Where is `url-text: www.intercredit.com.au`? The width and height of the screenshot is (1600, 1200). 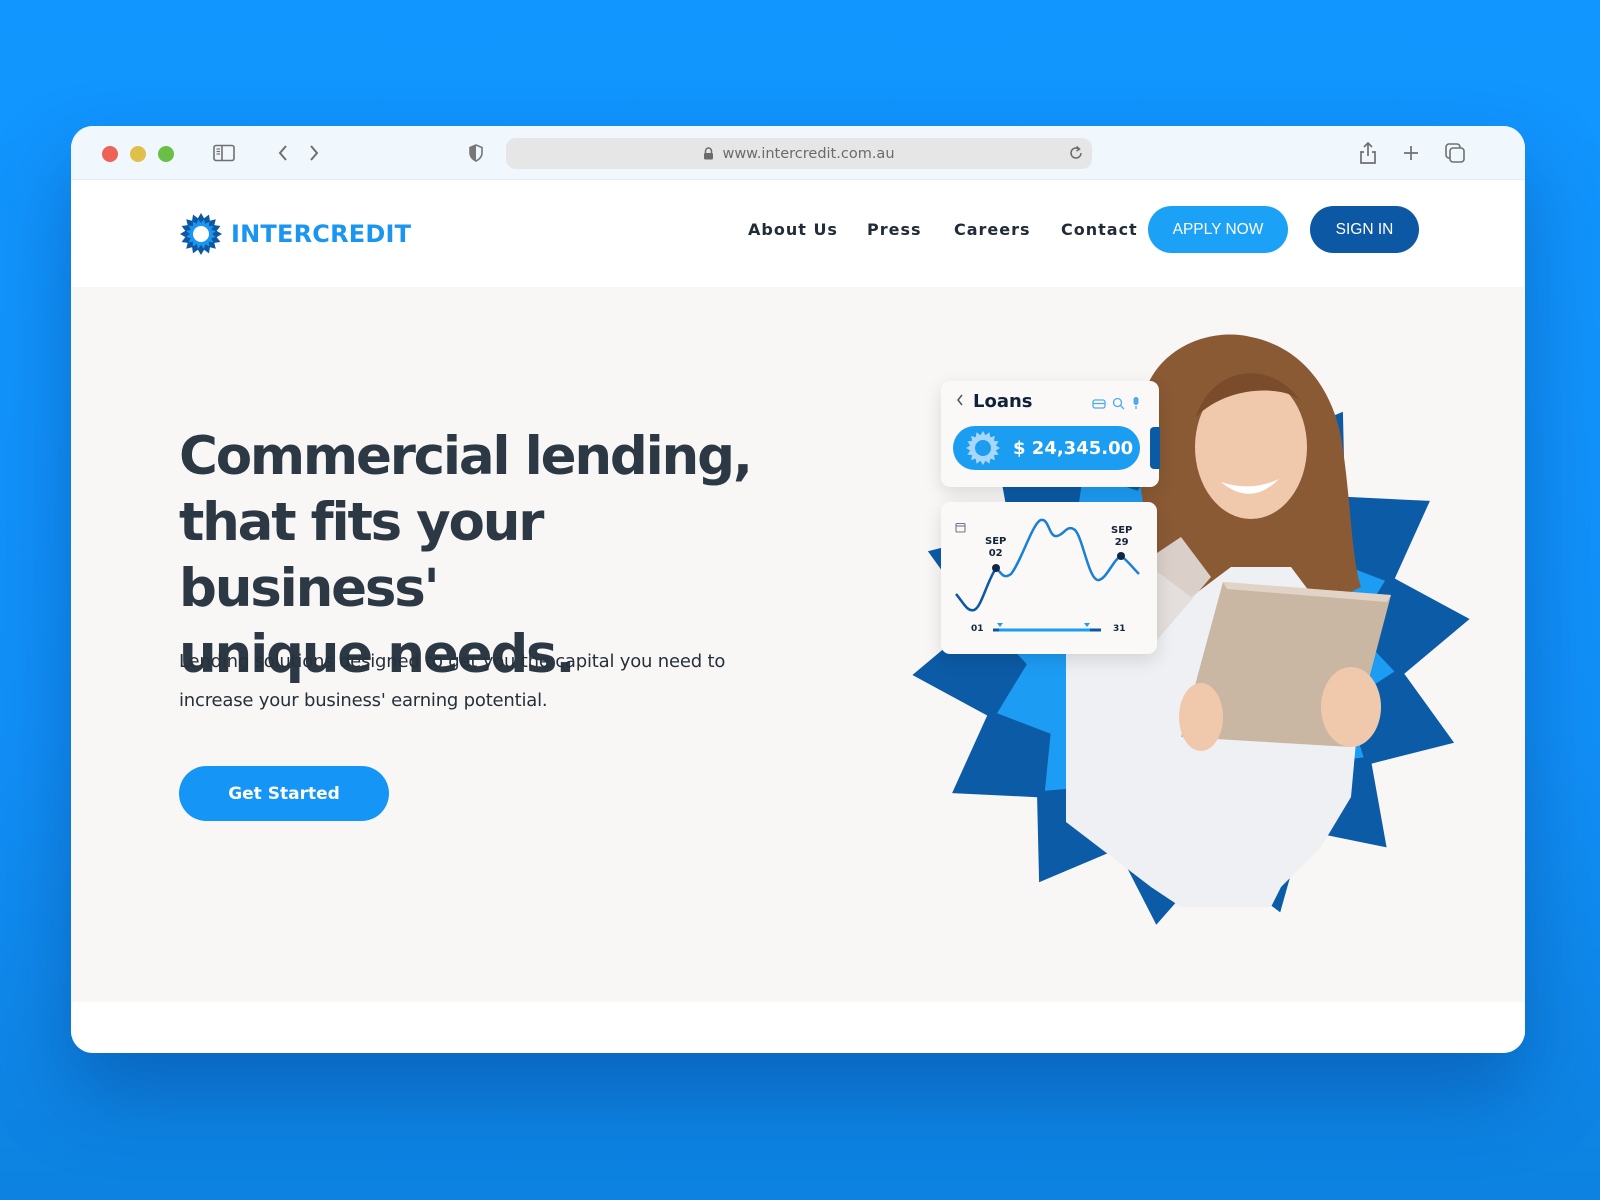 url-text: www.intercredit.com.au is located at coordinates (808, 153).